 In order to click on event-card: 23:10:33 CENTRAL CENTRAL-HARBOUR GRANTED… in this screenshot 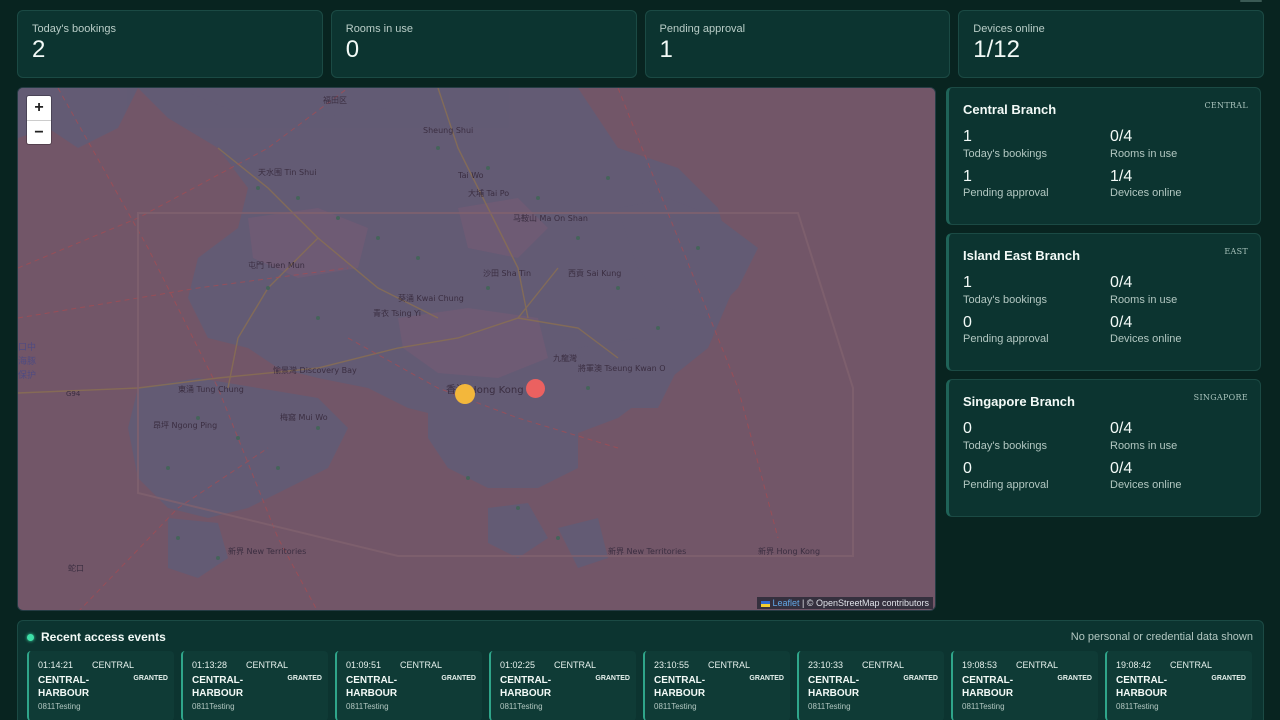, I will do `click(870, 685)`.